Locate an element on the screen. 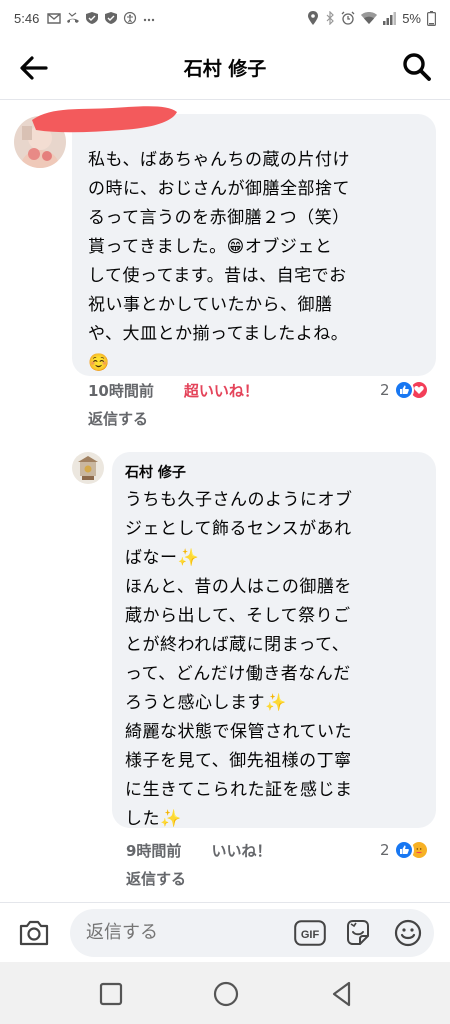  accessibility-icon is located at coordinates (130, 18).